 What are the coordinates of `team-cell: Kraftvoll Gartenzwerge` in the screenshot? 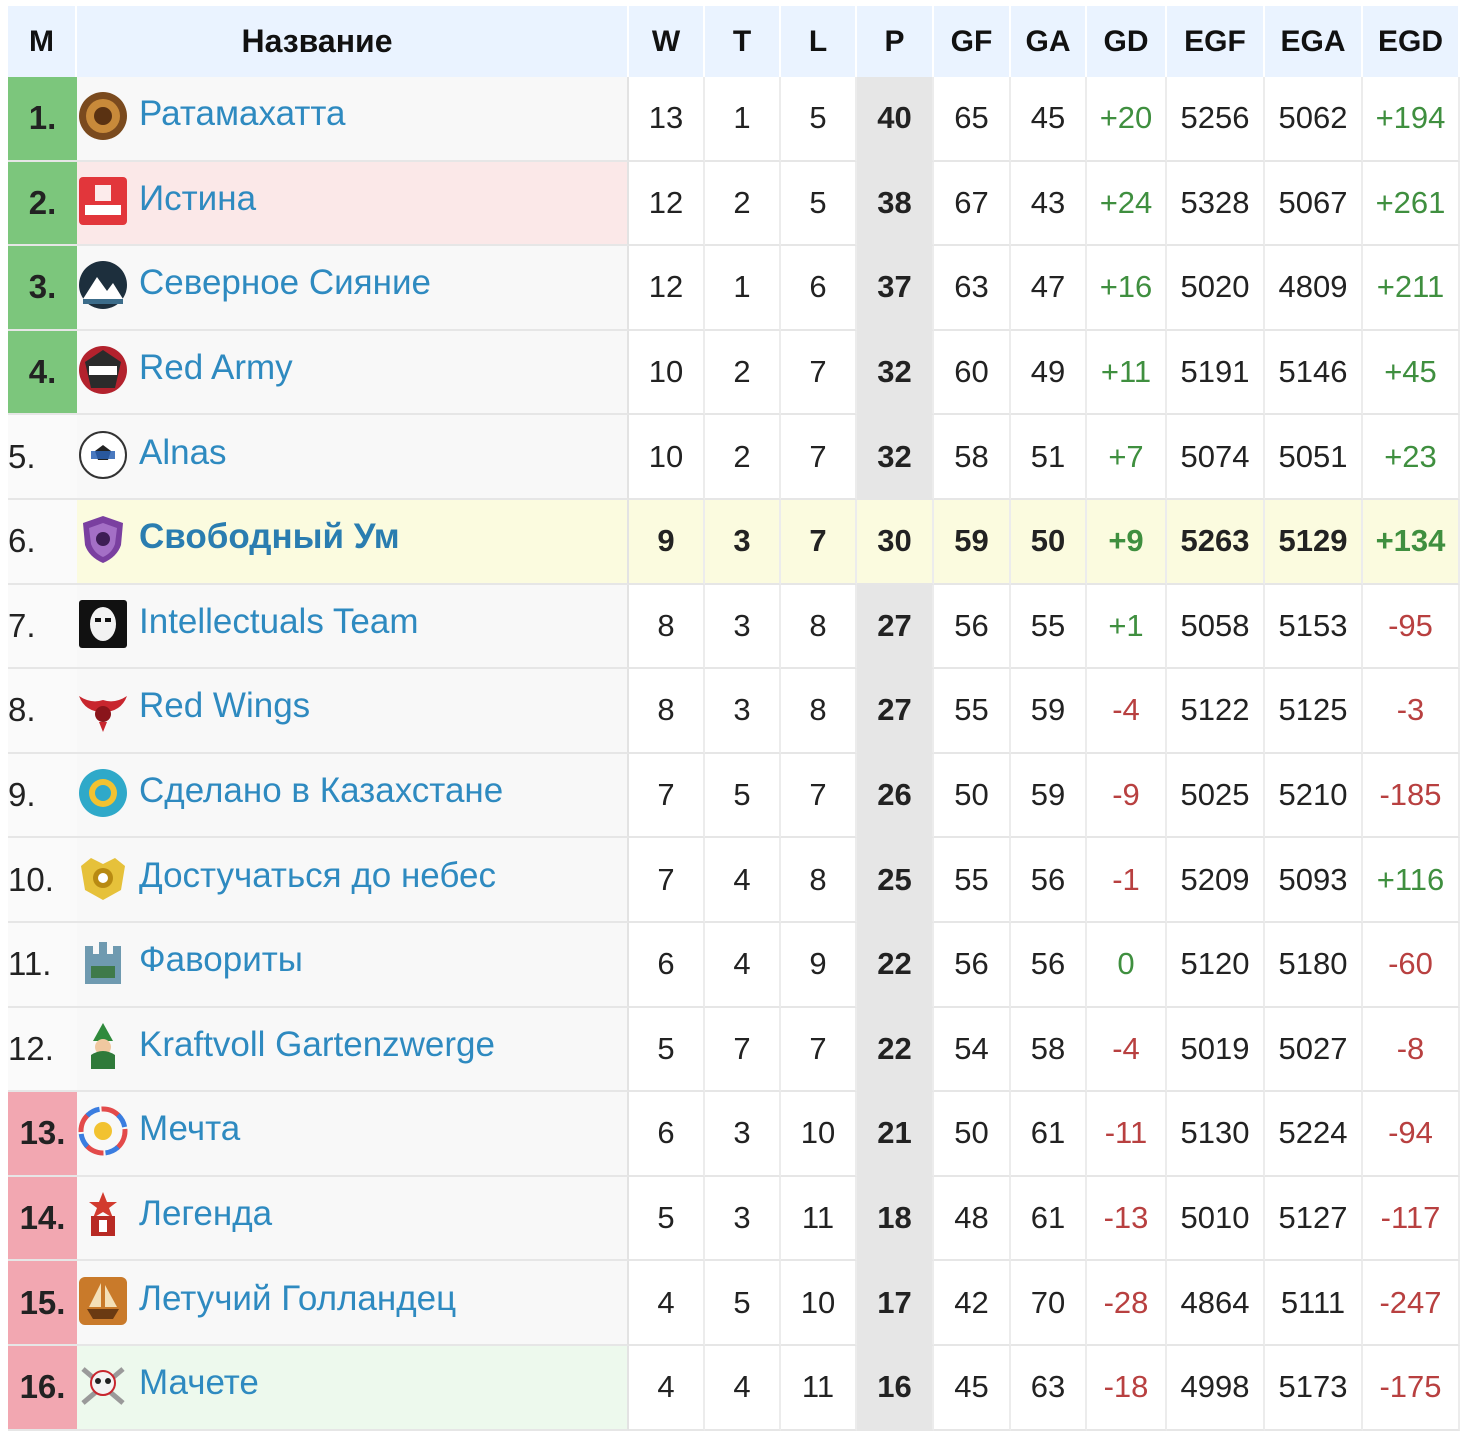 It's located at (353, 1050).